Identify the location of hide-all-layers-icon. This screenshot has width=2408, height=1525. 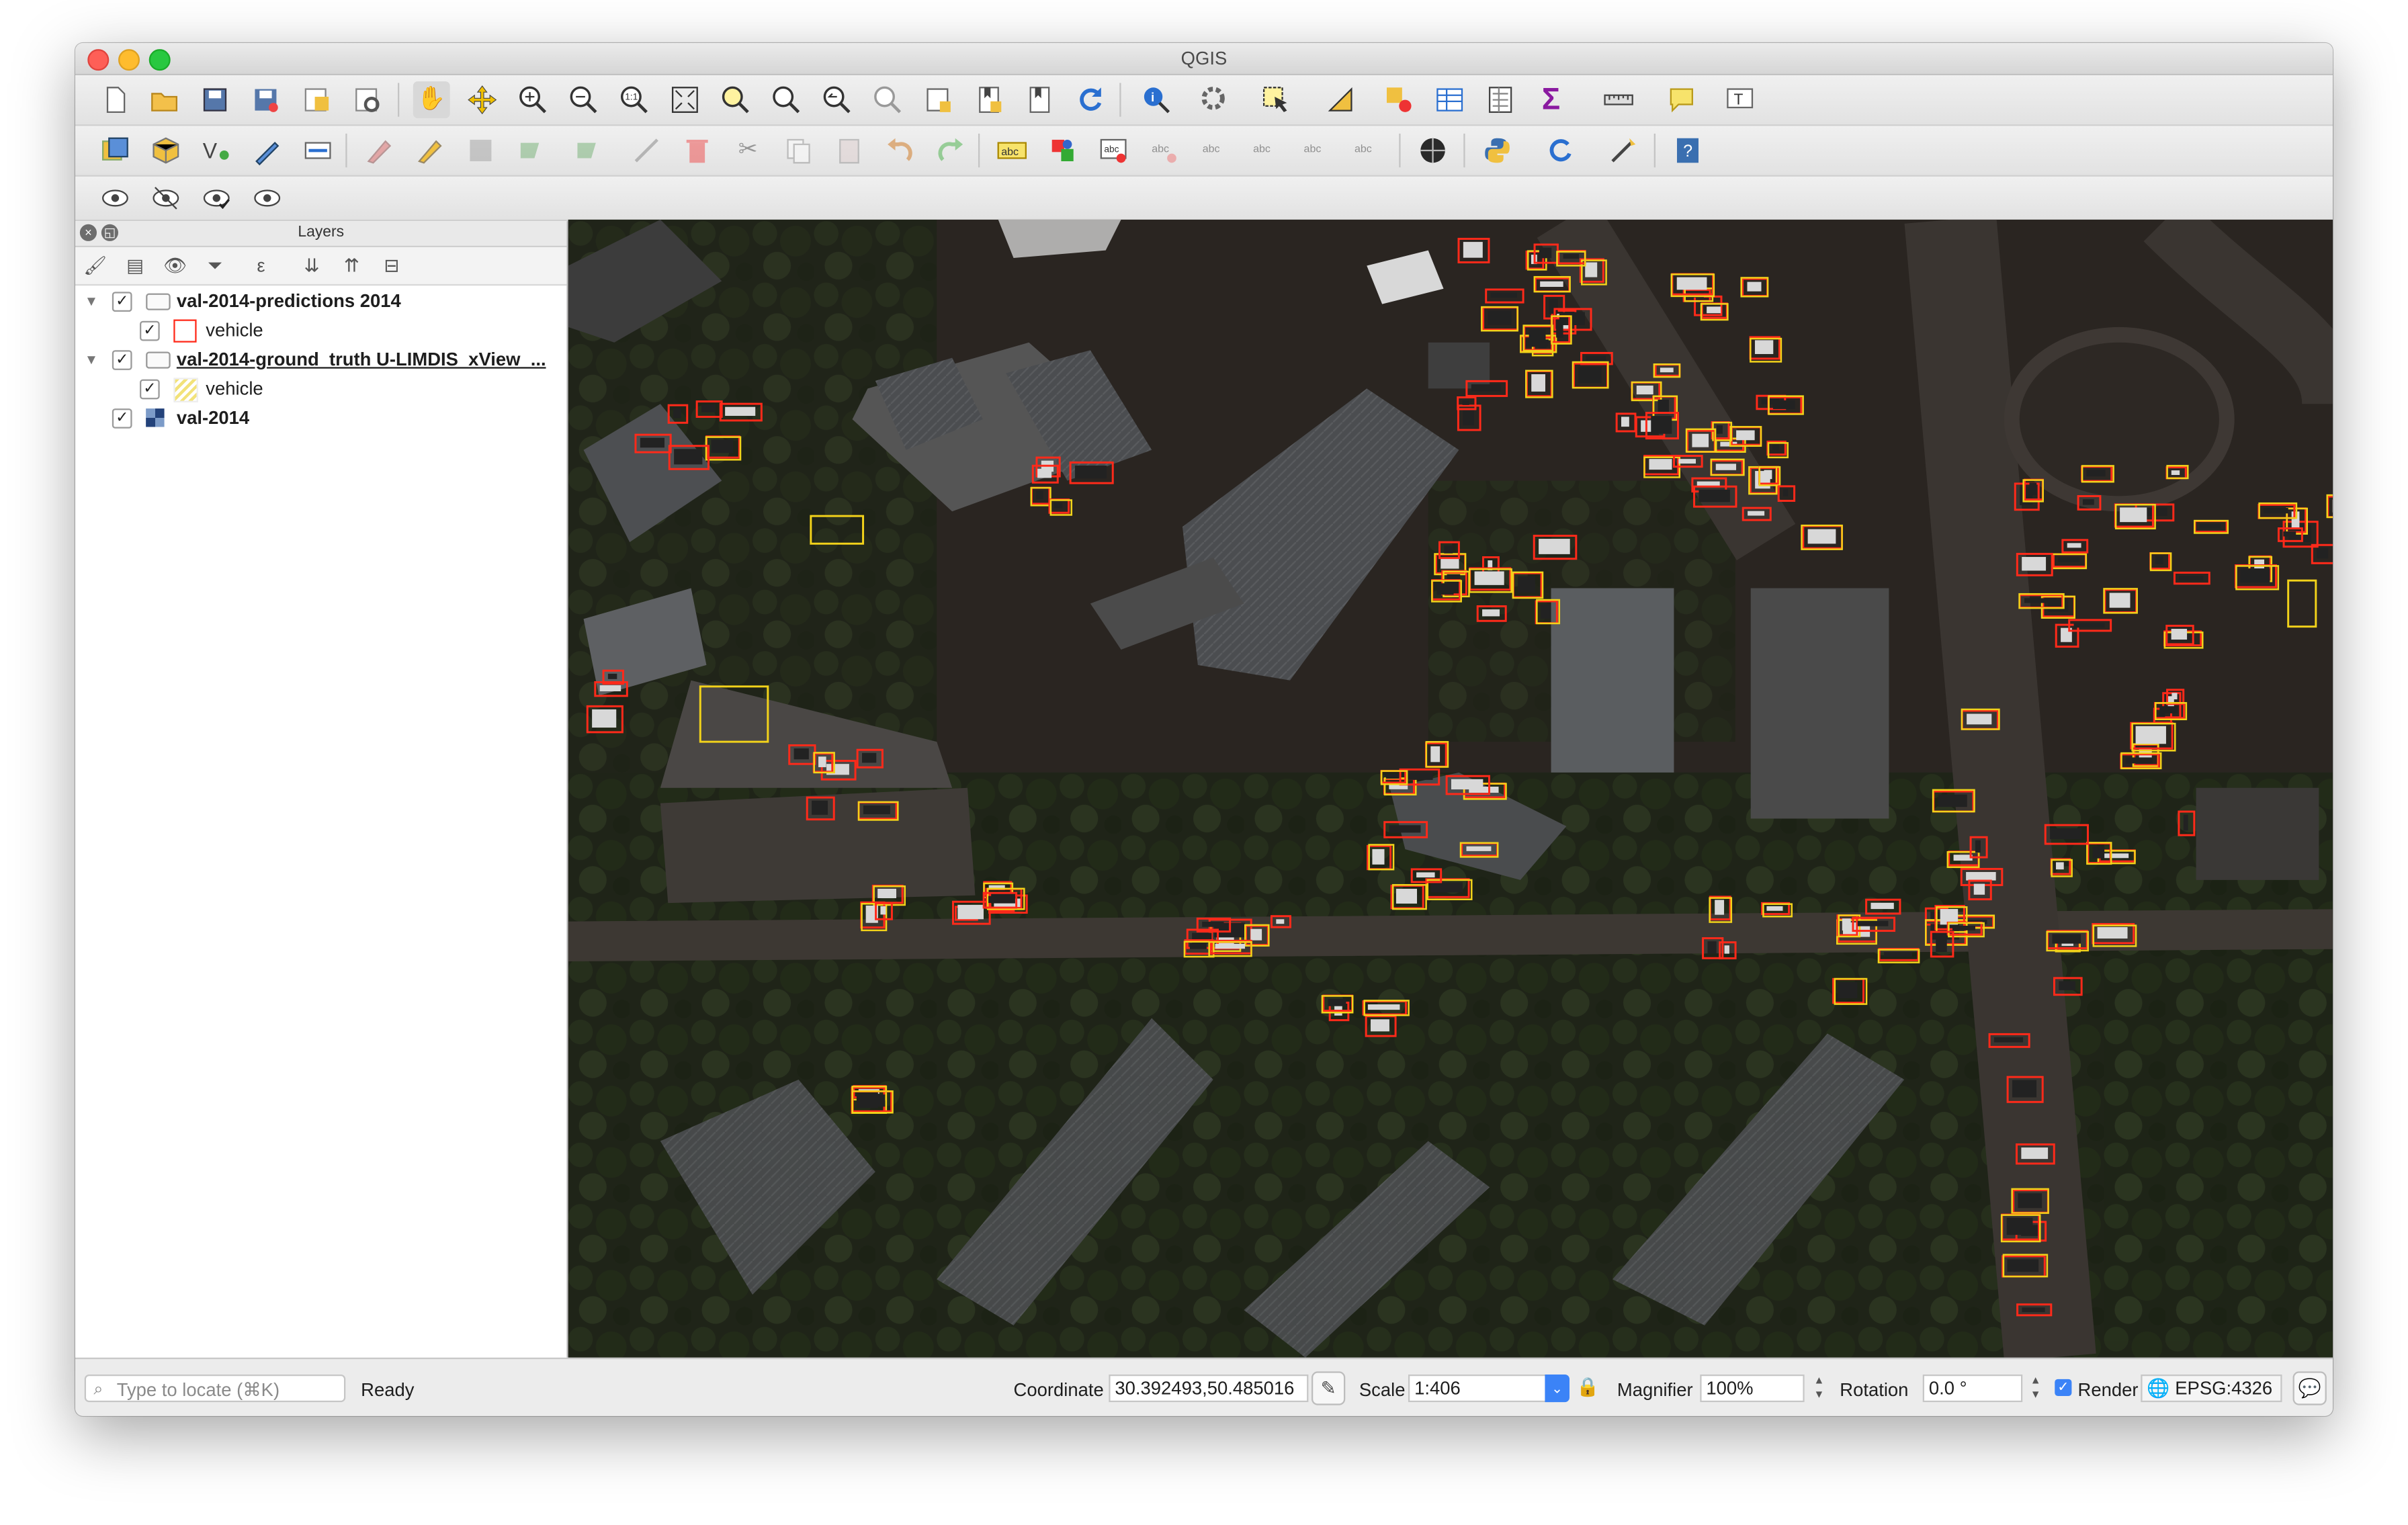
(165, 197).